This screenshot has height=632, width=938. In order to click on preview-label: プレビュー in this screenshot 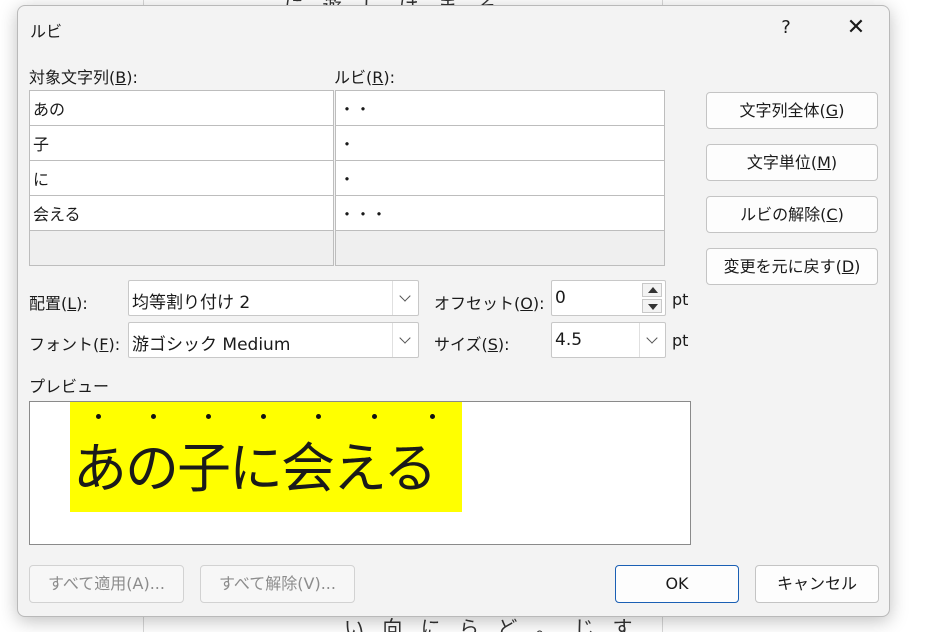, I will do `click(69, 386)`.